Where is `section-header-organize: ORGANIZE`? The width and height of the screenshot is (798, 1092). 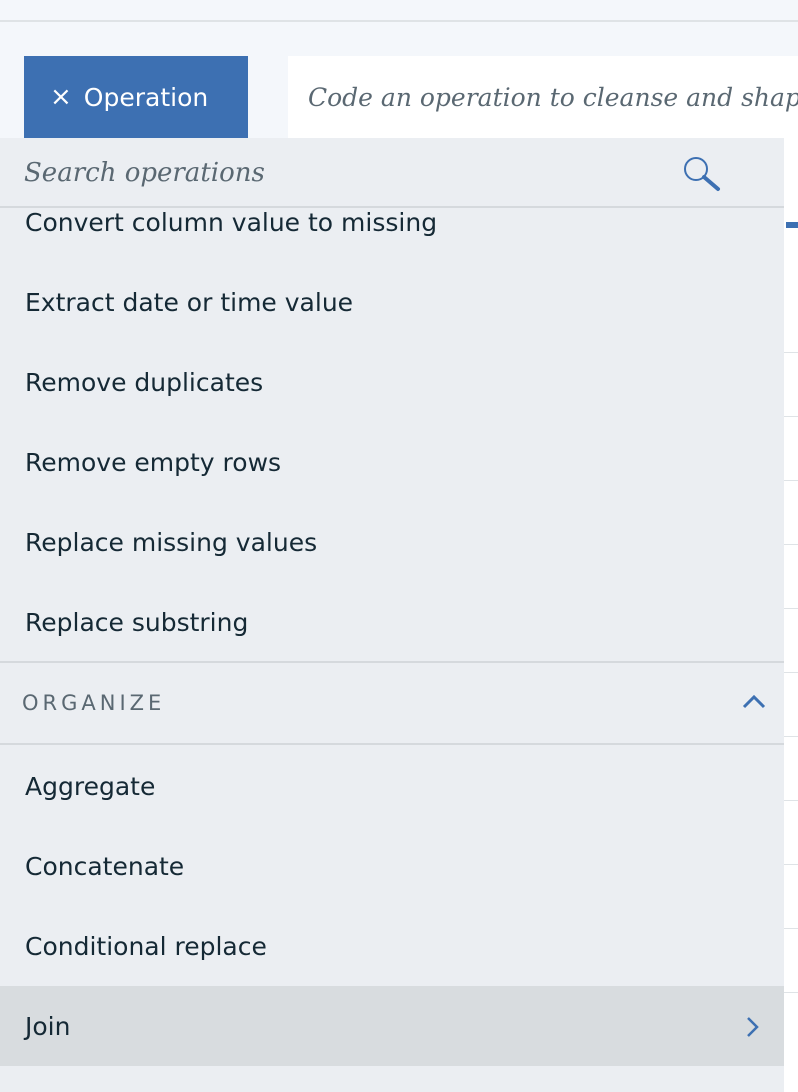 section-header-organize: ORGANIZE is located at coordinates (392, 703).